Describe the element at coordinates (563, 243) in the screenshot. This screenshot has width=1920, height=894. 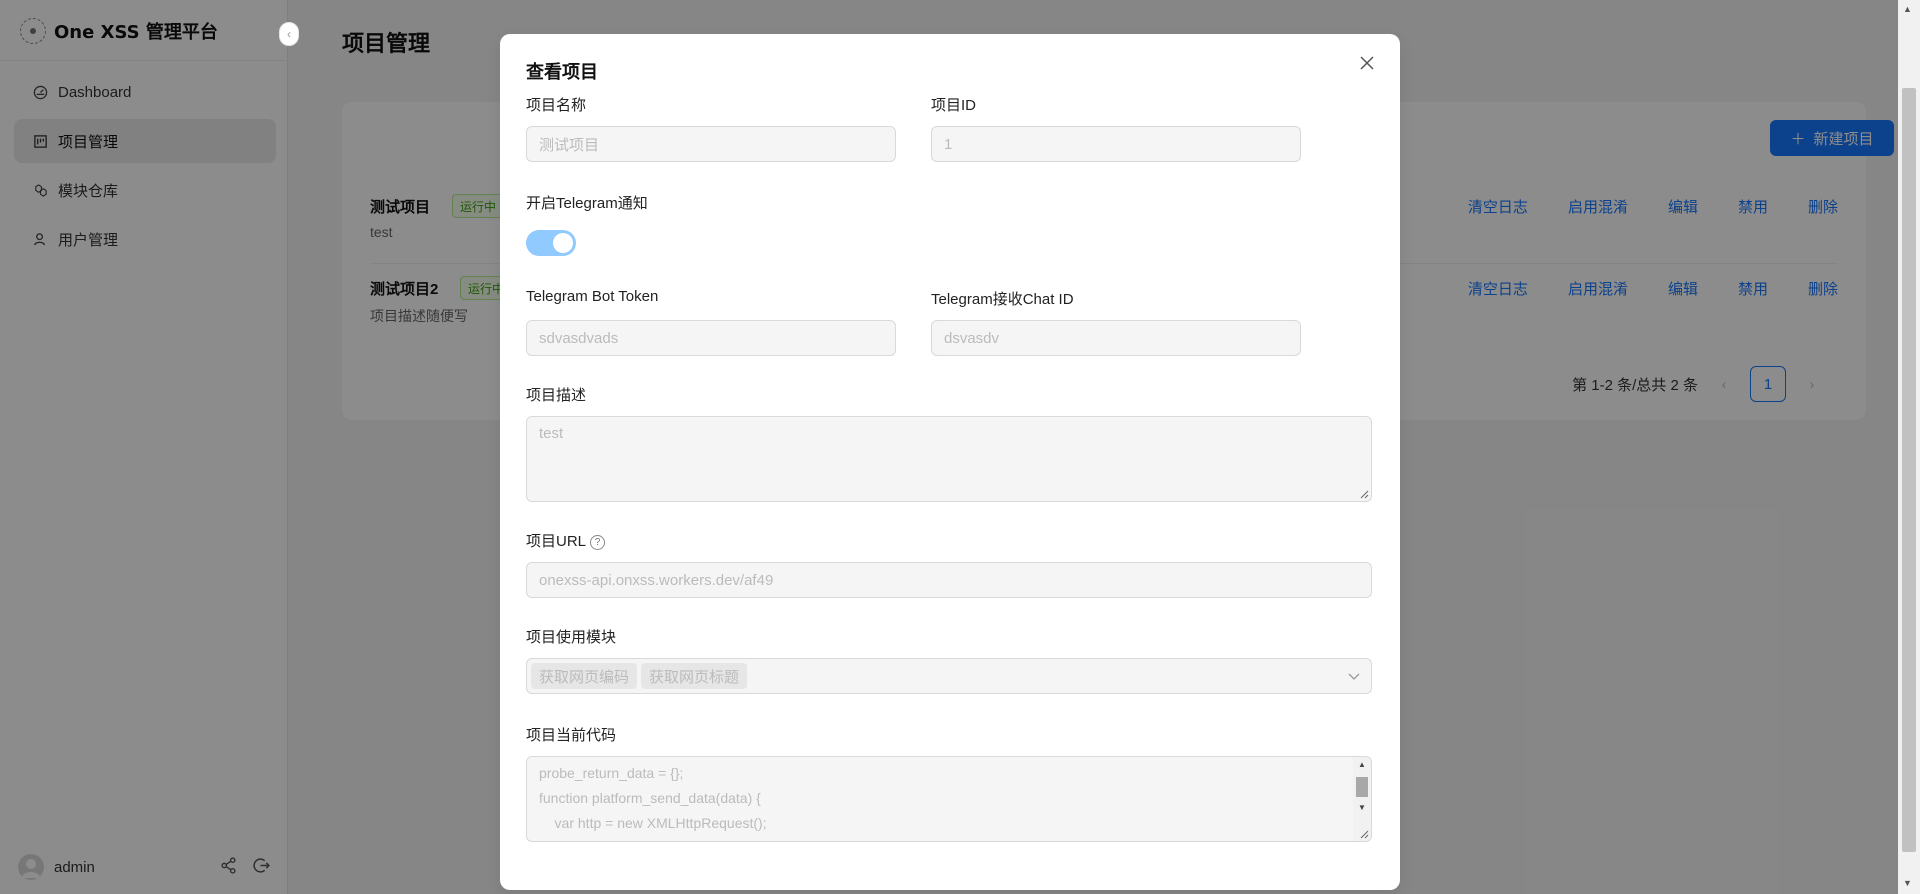
I see `toggle-knob` at that location.